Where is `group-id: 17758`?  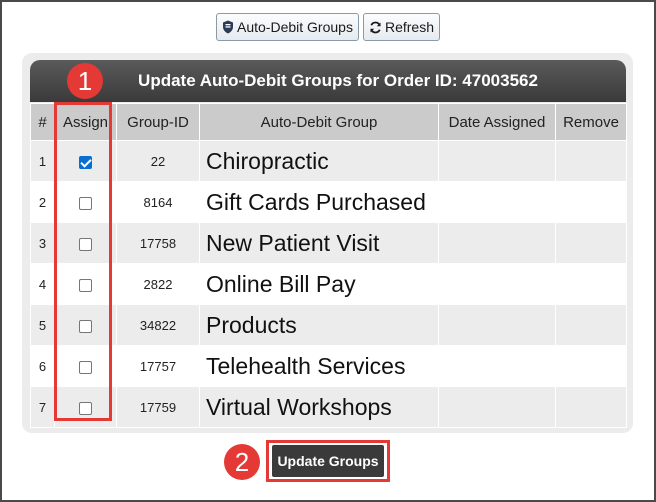 group-id: 17758 is located at coordinates (158, 243).